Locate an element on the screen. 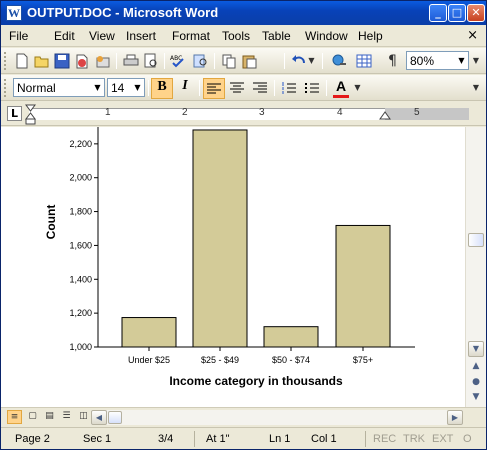 Image resolution: width=487 pixels, height=450 pixels. save-icon is located at coordinates (61, 61).